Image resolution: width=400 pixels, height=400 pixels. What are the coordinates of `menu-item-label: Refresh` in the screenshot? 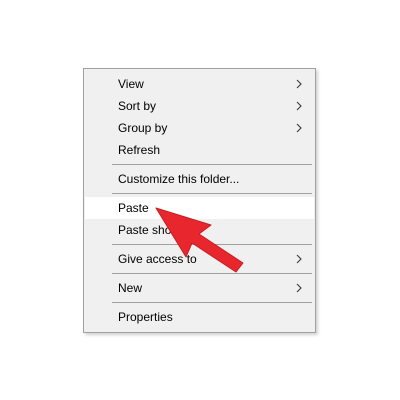 It's located at (139, 150).